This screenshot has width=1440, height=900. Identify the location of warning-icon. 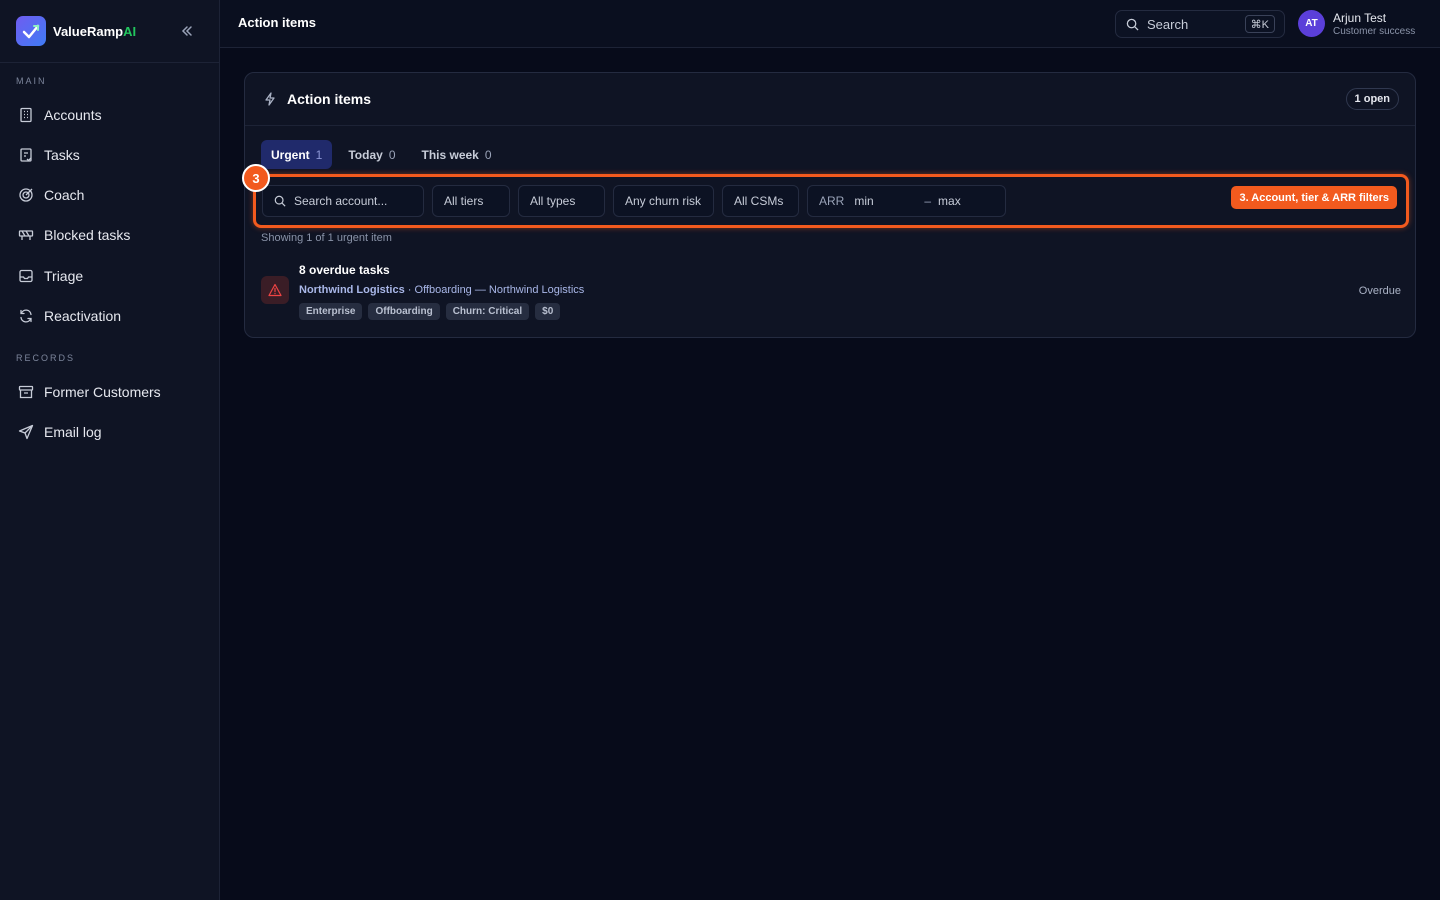
(275, 290).